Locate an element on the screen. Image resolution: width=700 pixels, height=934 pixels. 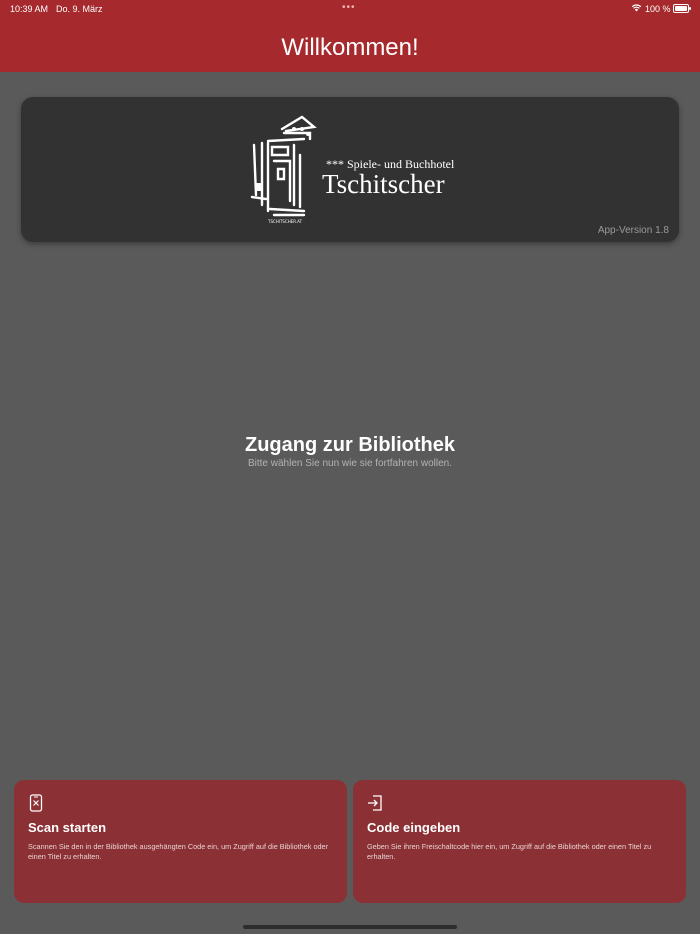
battery-cap is located at coordinates (690, 8).